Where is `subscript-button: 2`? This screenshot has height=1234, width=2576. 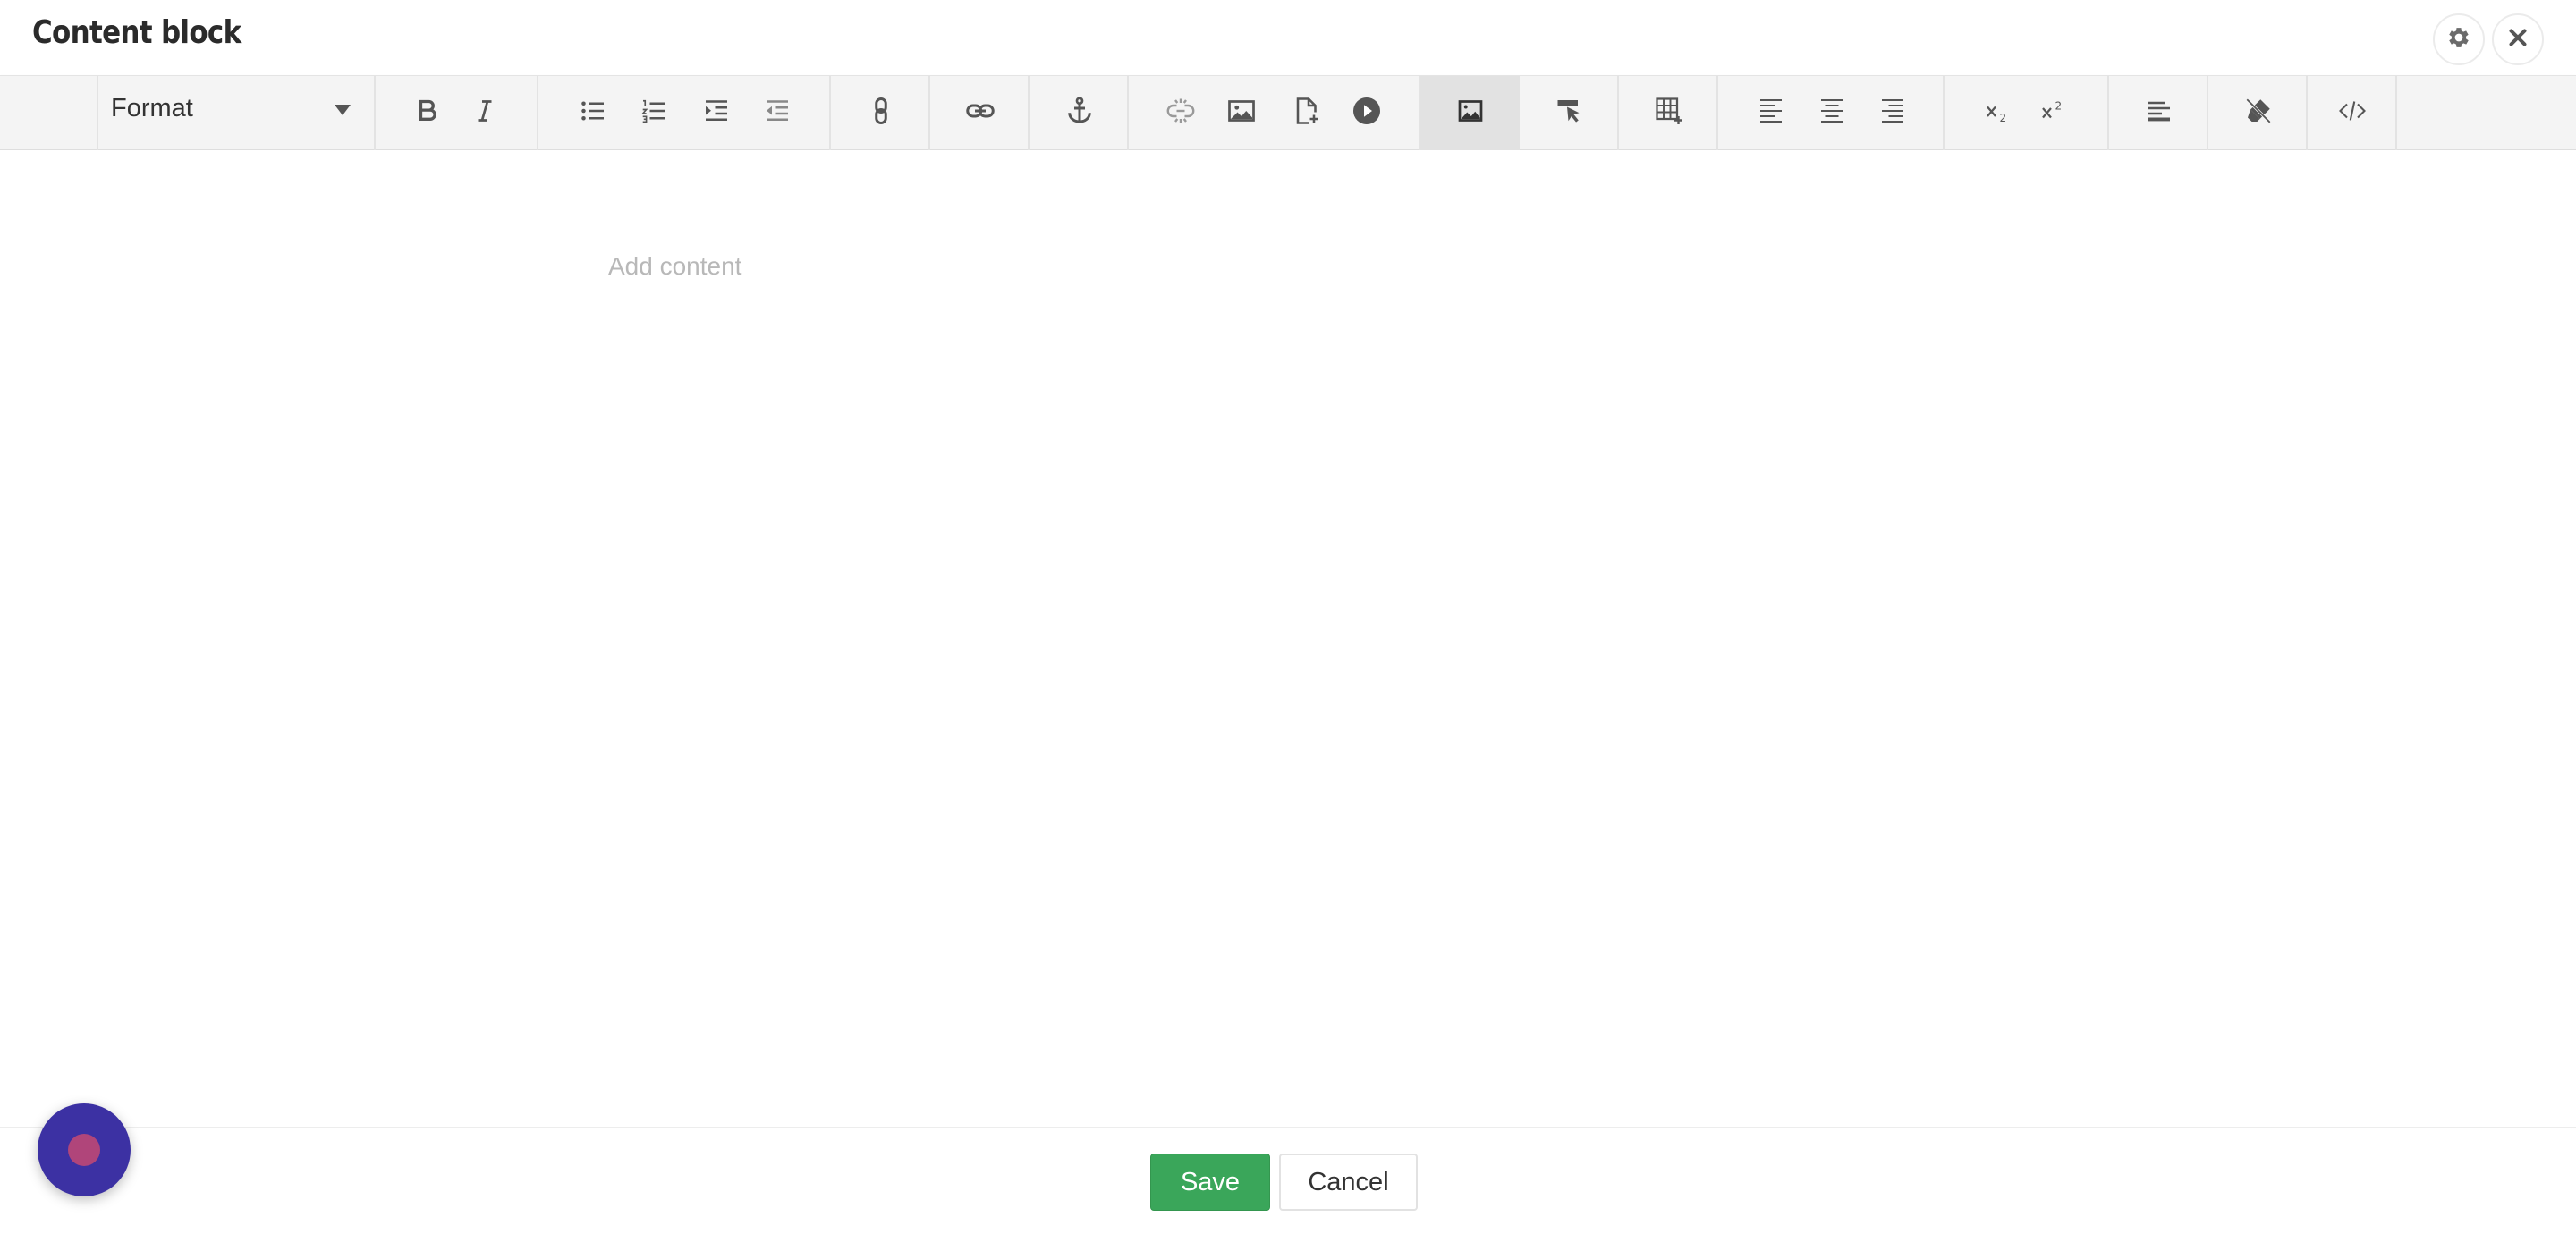
subscript-button: 2 is located at coordinates (1998, 113).